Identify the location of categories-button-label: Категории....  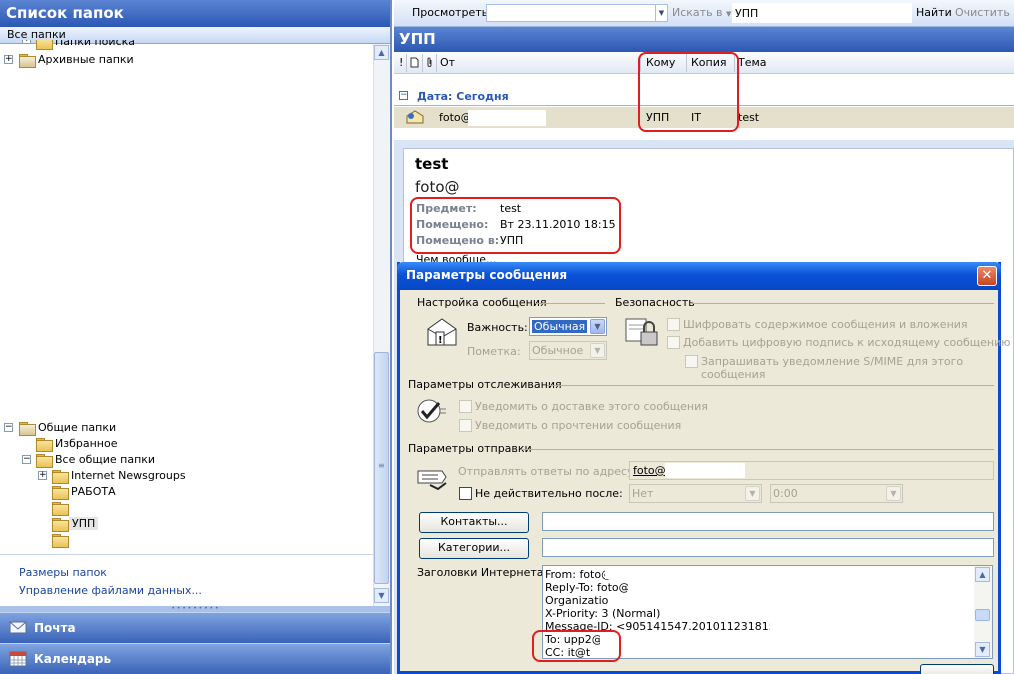
(473, 547).